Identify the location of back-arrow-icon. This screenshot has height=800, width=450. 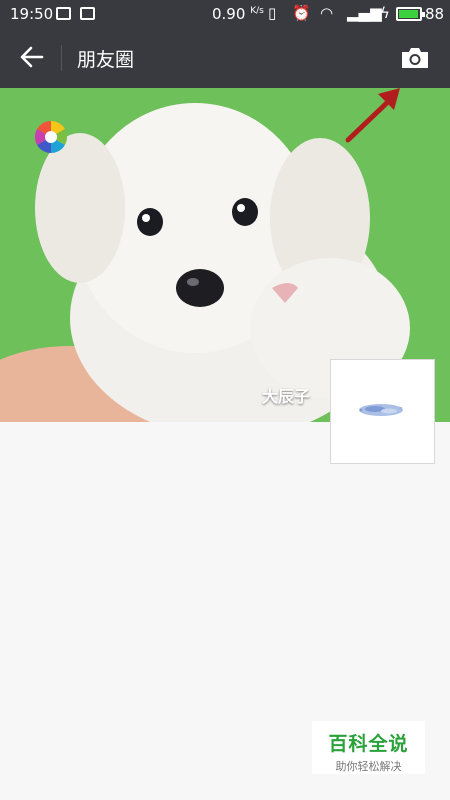
(32, 57).